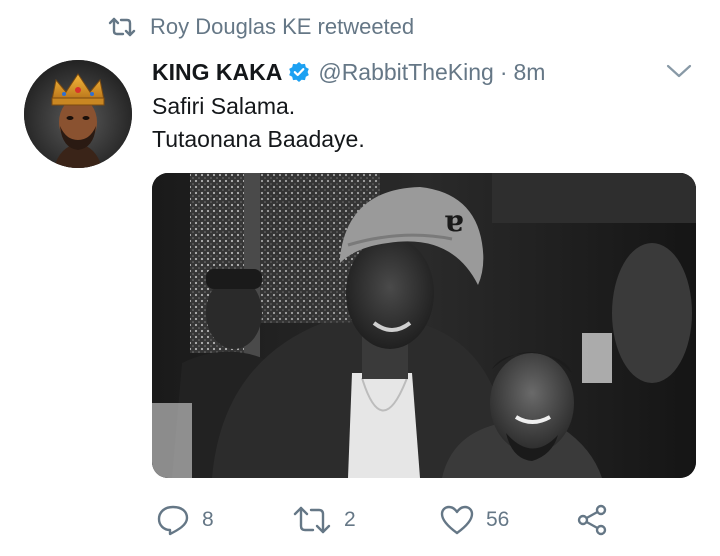  I want to click on retweet-button: 2, so click(324, 520).